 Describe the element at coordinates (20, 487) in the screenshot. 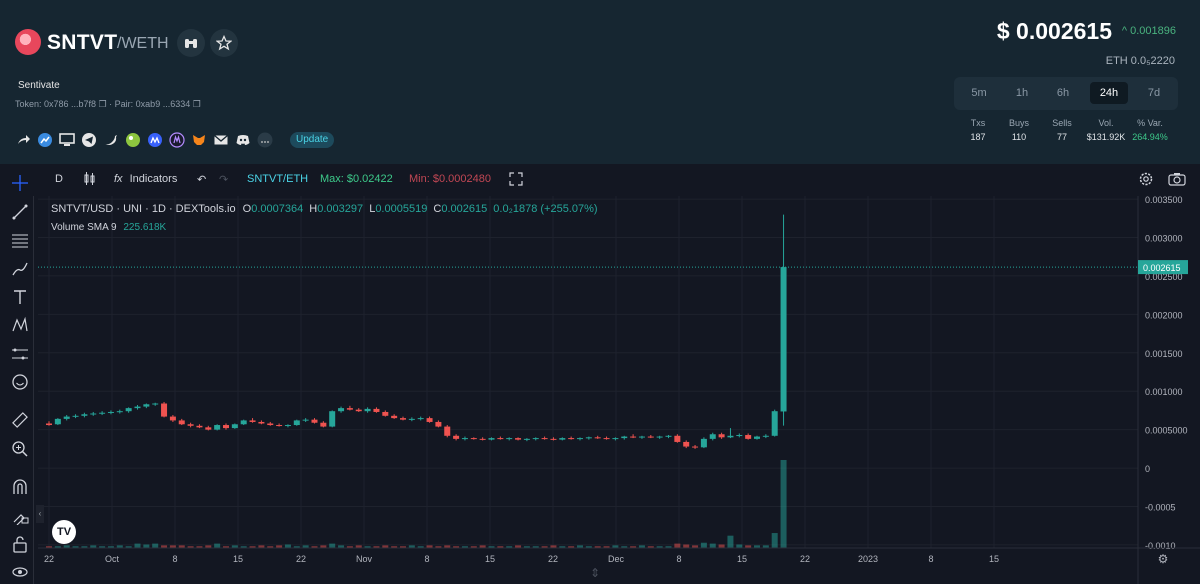

I see `magnet-icon` at that location.